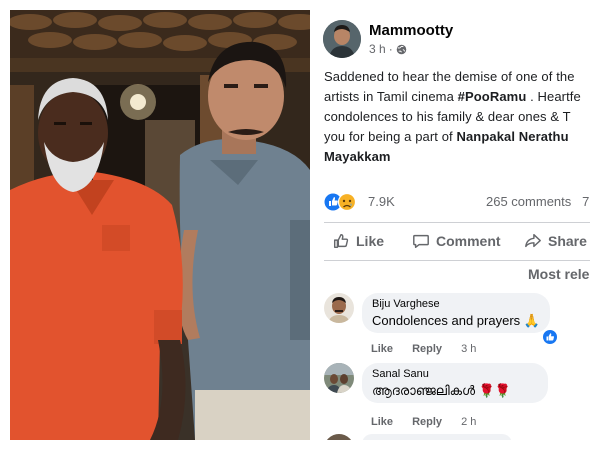 Image resolution: width=600 pixels, height=450 pixels. I want to click on like-button: Like, so click(358, 241).